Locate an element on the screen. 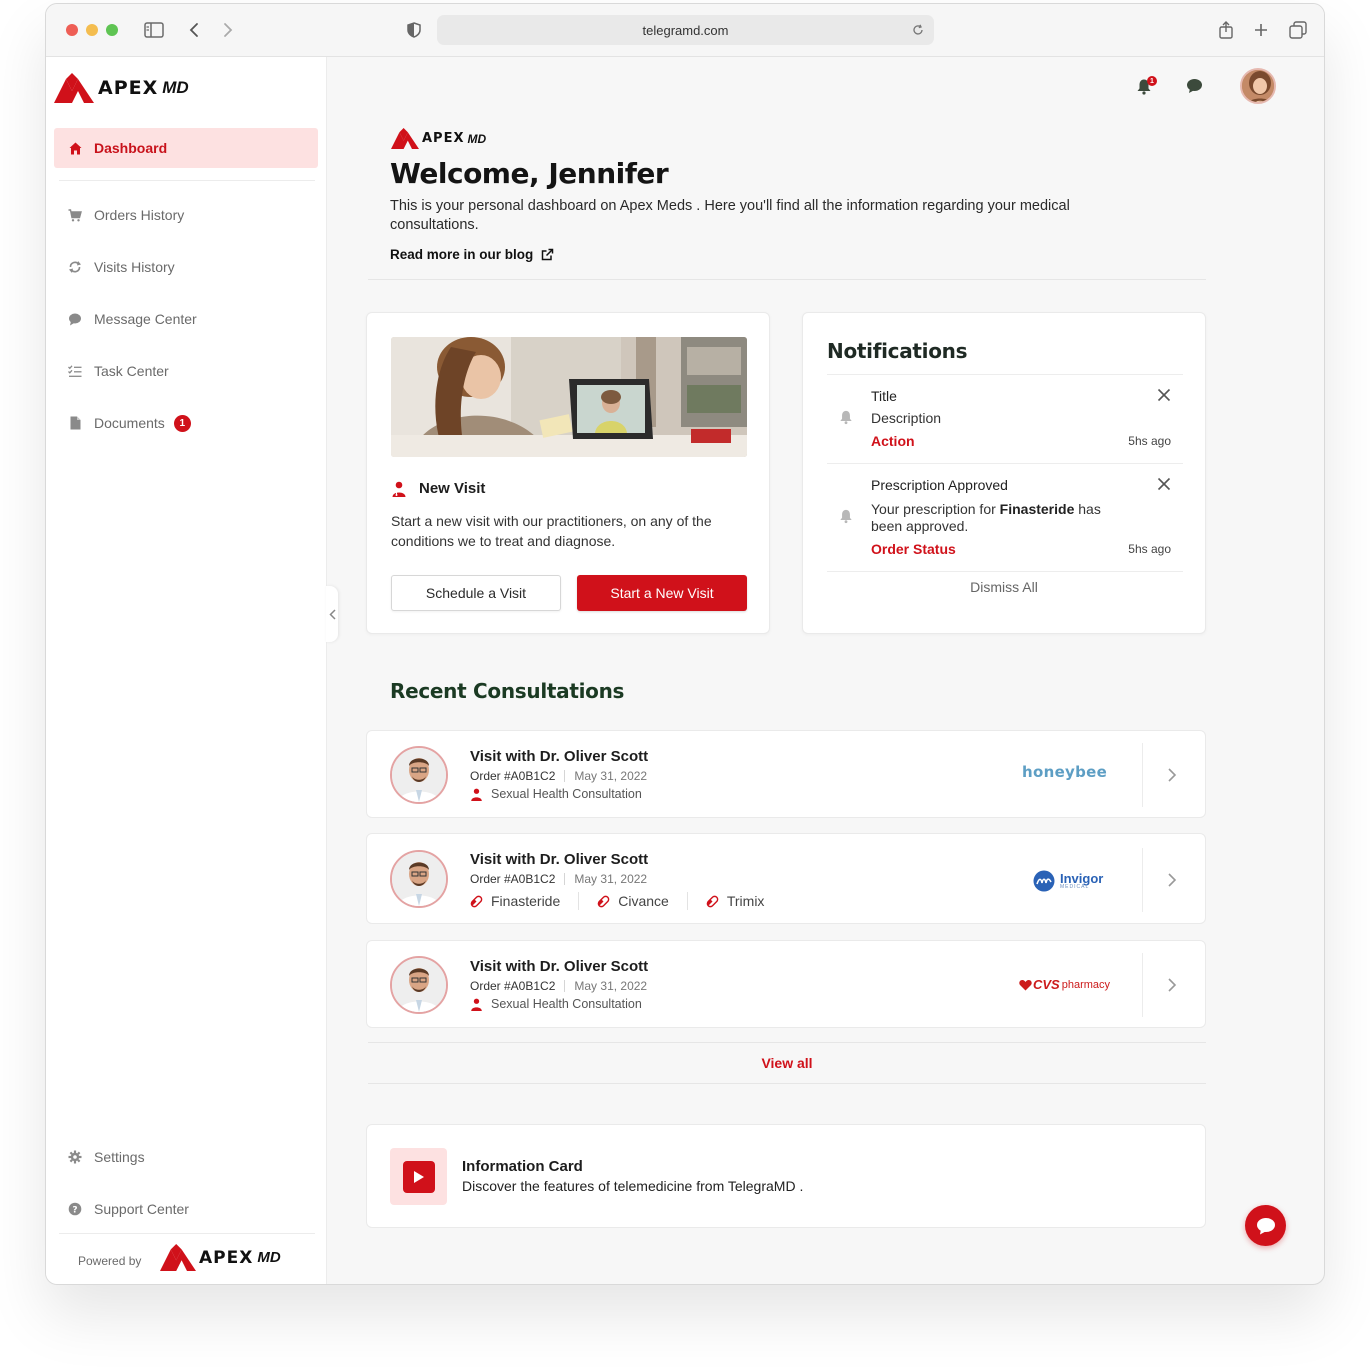 The width and height of the screenshot is (1370, 1372). sidebar-item-settings: Settings is located at coordinates (106, 1157).